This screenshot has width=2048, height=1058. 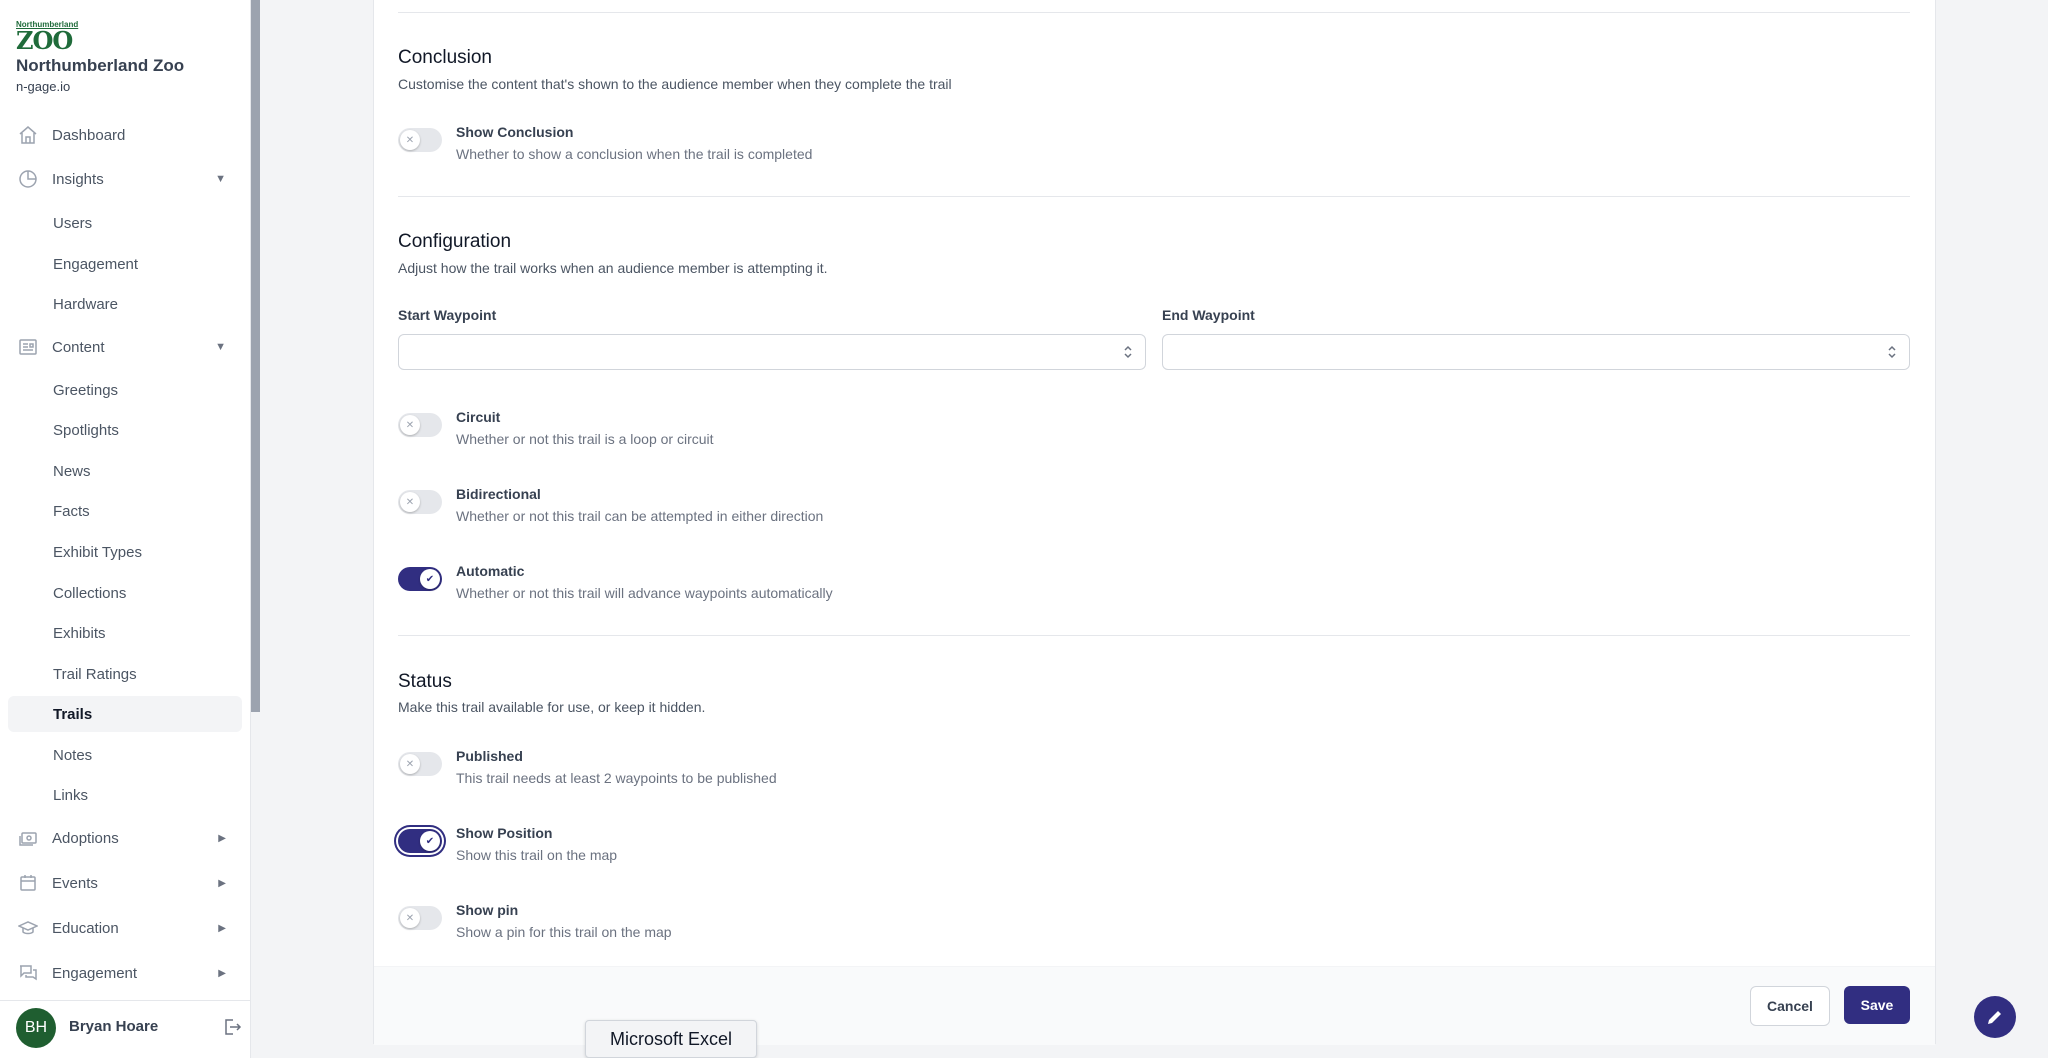 What do you see at coordinates (71, 795) in the screenshot?
I see `nav-links-label: Links` at bounding box center [71, 795].